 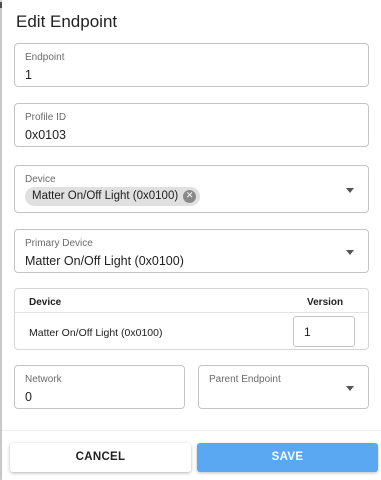 What do you see at coordinates (99, 387) in the screenshot?
I see `network-field: Network 0` at bounding box center [99, 387].